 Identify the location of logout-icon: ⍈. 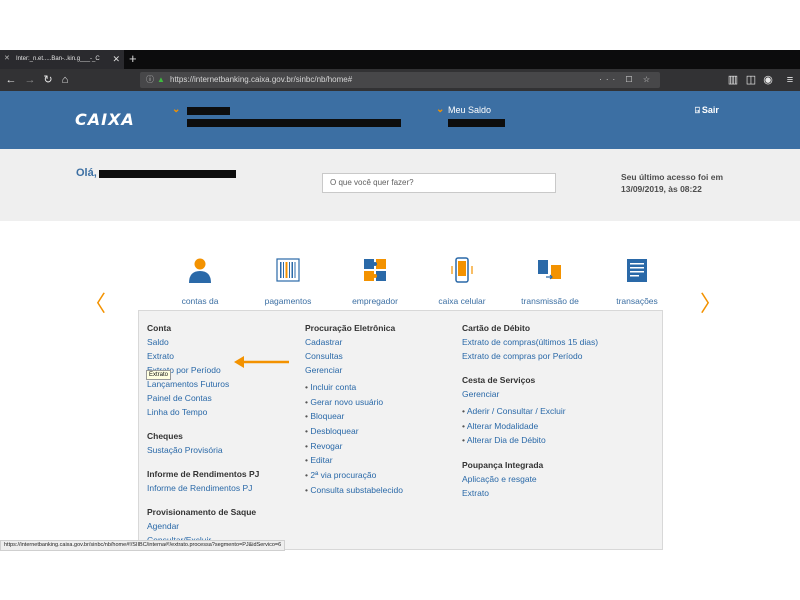
(697, 110).